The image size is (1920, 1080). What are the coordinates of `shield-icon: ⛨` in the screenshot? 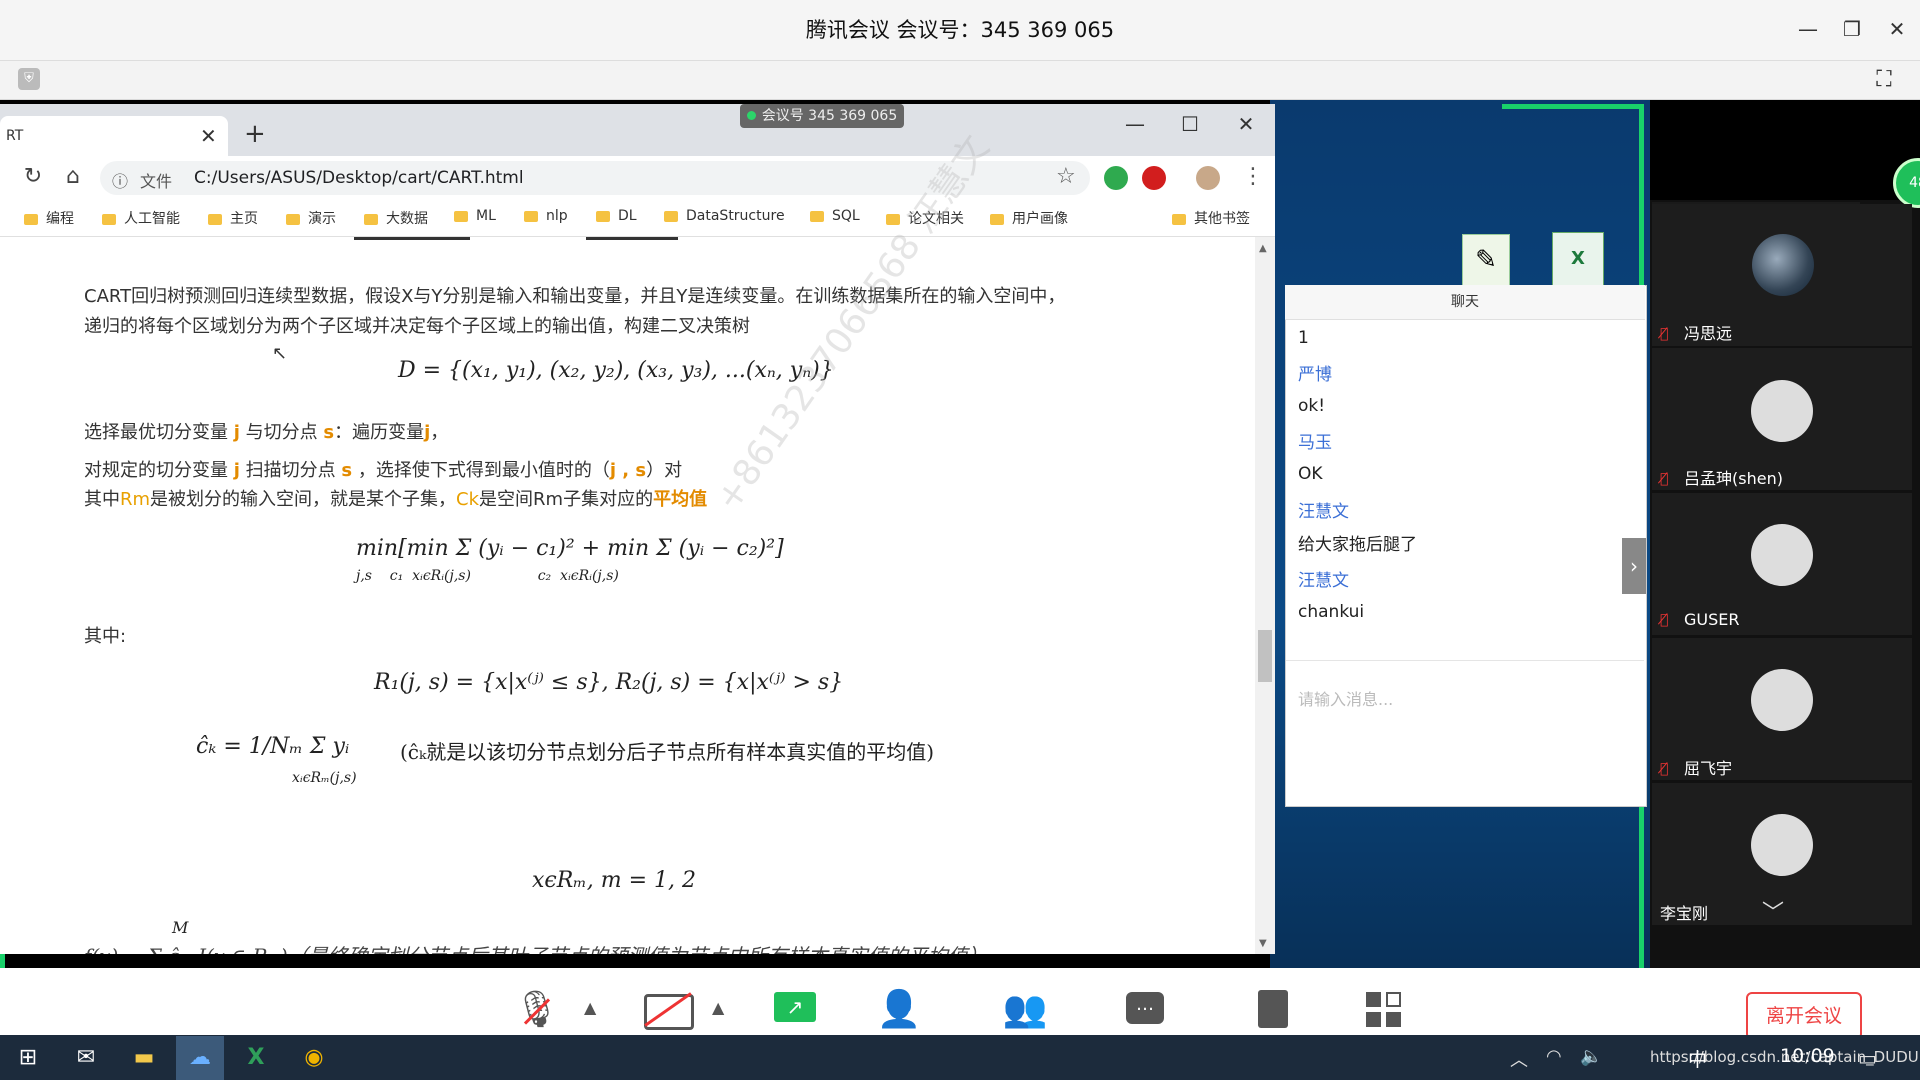 It's located at (29, 79).